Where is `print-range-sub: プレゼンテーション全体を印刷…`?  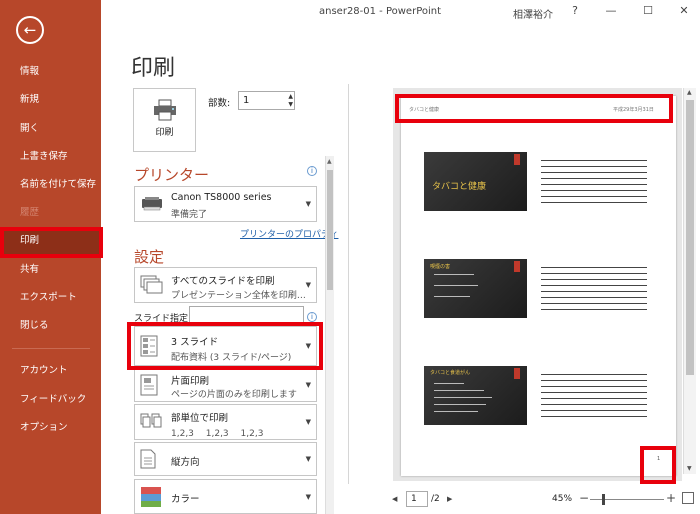 print-range-sub: プレゼンテーション全体を印刷… is located at coordinates (238, 296).